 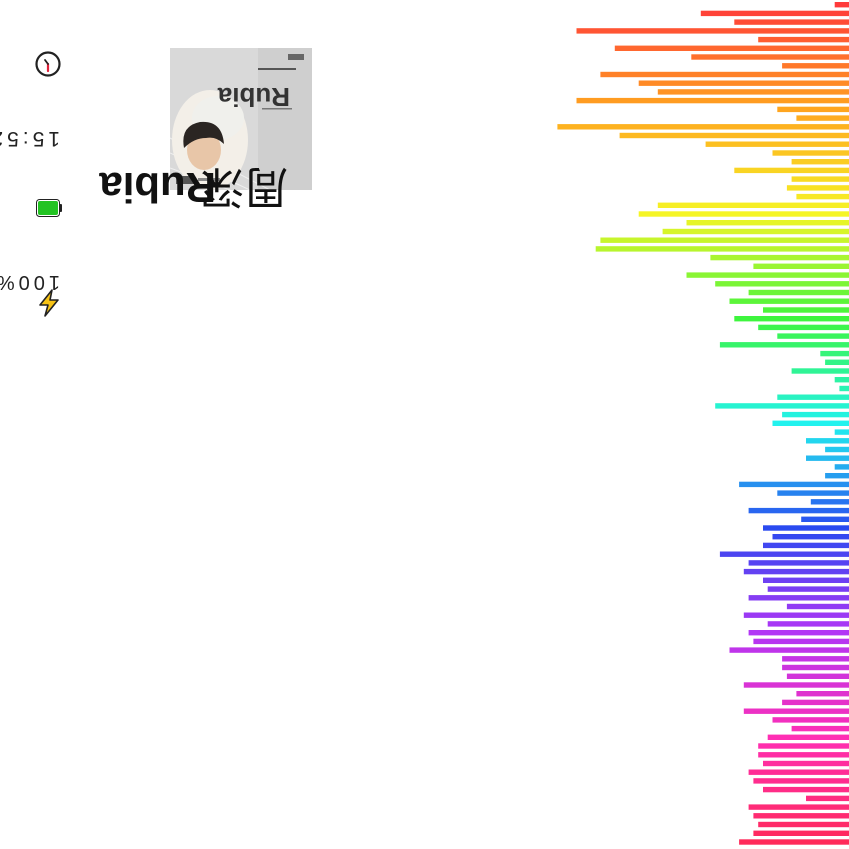 What do you see at coordinates (244, 186) in the screenshot?
I see `song-title: 周深` at bounding box center [244, 186].